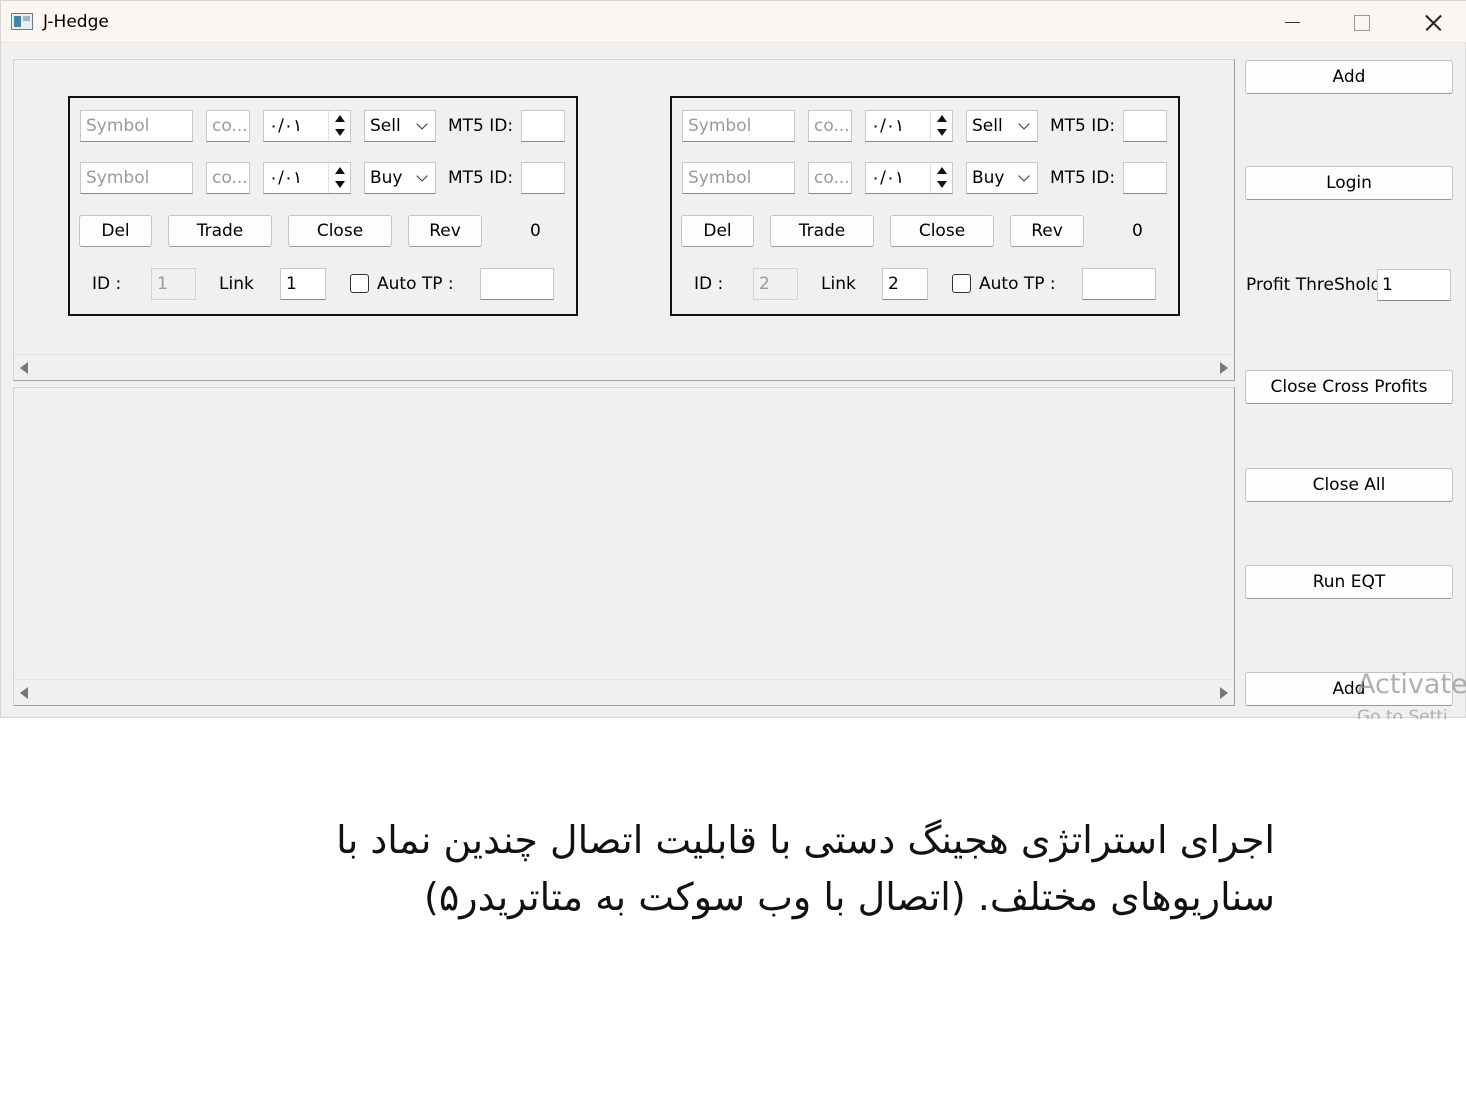  What do you see at coordinates (775, 284) in the screenshot?
I see `id-input: 2` at bounding box center [775, 284].